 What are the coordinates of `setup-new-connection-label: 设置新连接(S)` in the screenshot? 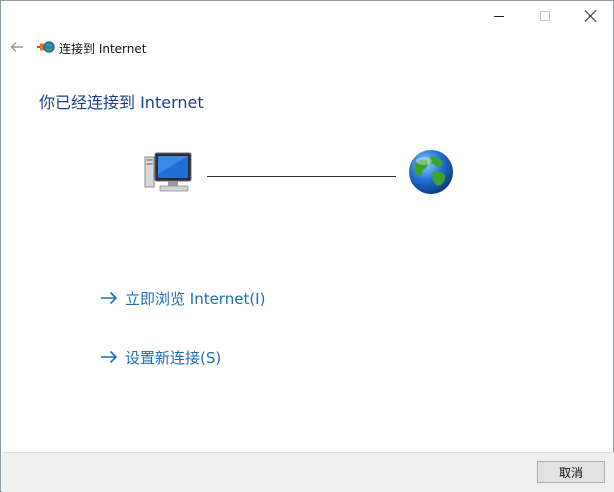 It's located at (173, 357).